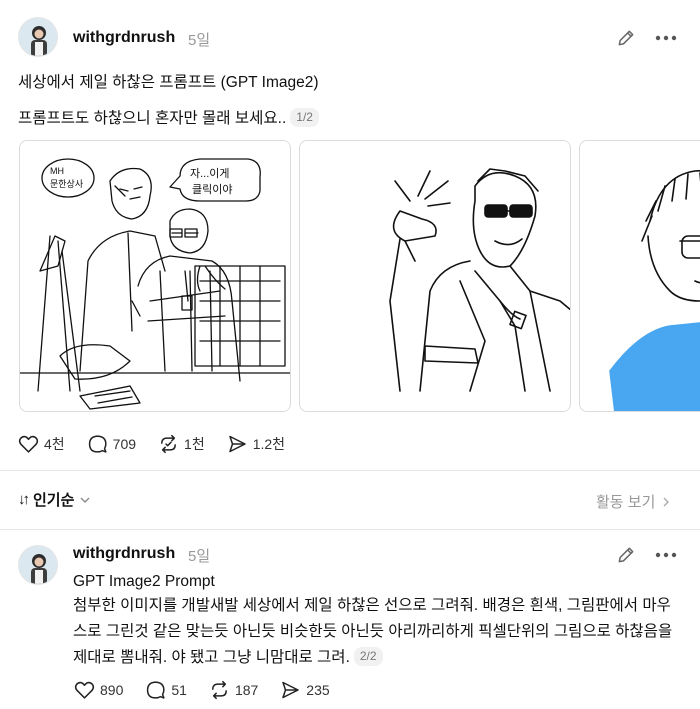  I want to click on more-icon, so click(666, 38).